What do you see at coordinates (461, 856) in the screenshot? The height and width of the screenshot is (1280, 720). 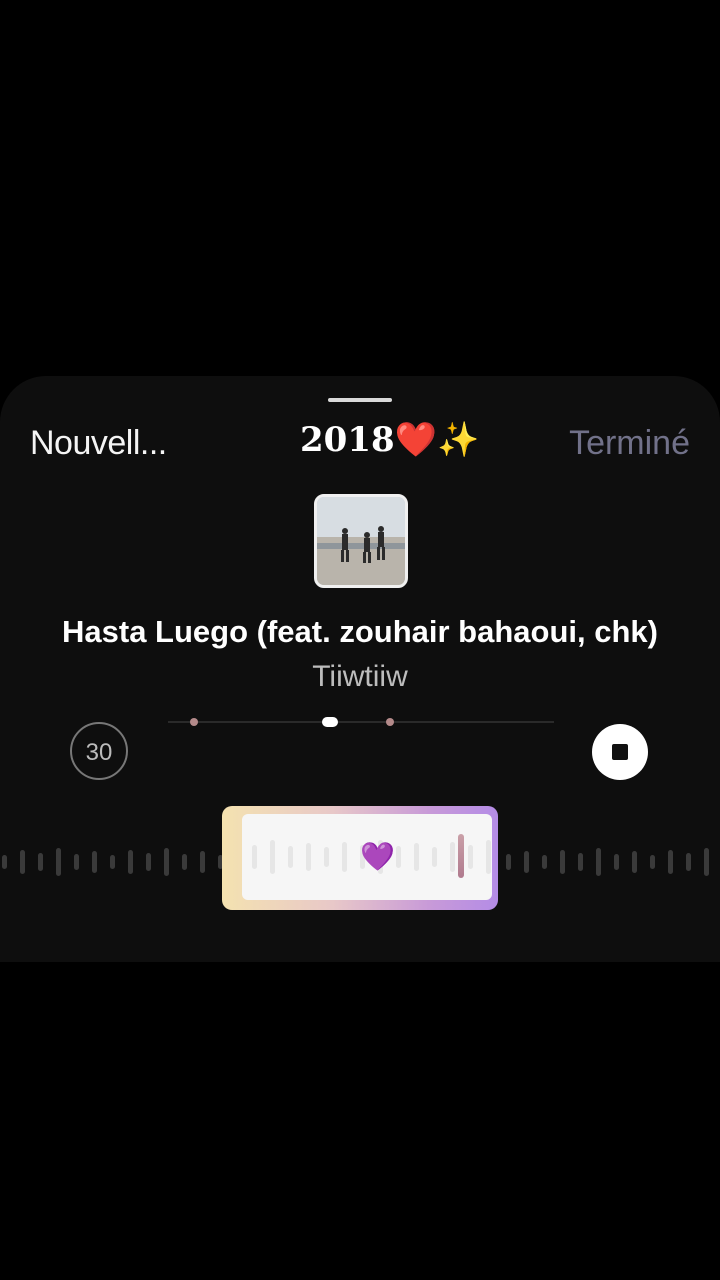 I see `position-marker` at bounding box center [461, 856].